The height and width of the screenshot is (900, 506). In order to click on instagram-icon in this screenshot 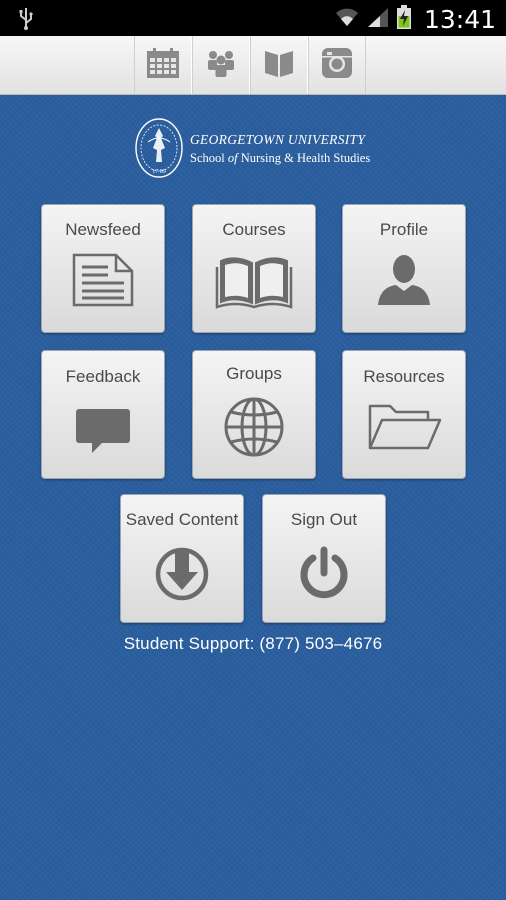, I will do `click(337, 65)`.